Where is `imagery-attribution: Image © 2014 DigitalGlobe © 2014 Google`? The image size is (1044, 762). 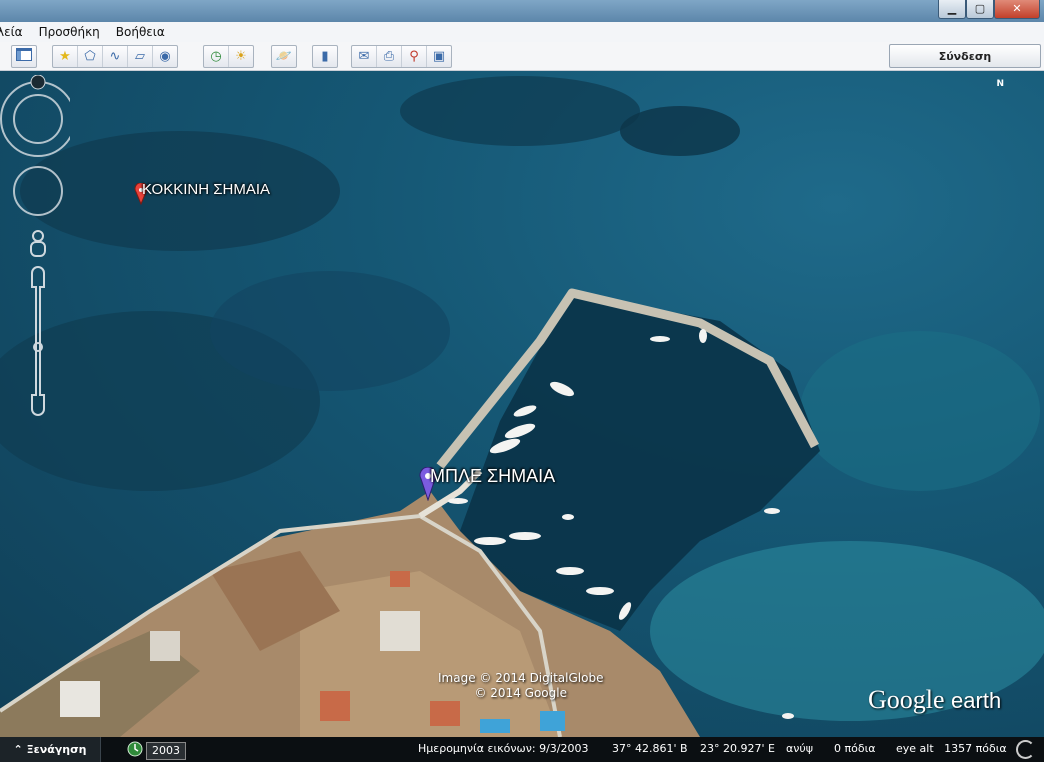 imagery-attribution: Image © 2014 DigitalGlobe © 2014 Google is located at coordinates (520, 686).